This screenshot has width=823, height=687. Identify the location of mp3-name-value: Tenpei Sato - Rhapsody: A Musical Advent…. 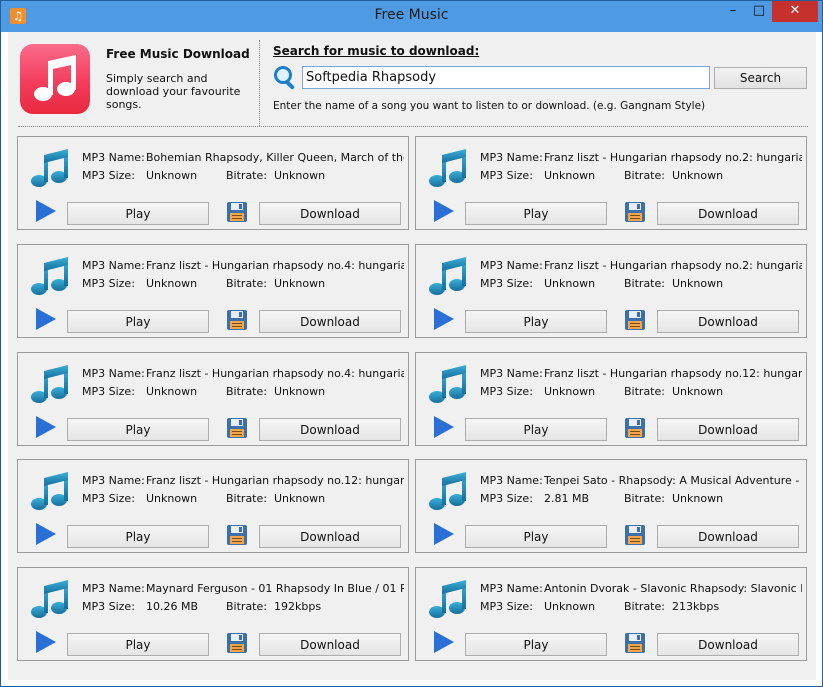
(673, 480).